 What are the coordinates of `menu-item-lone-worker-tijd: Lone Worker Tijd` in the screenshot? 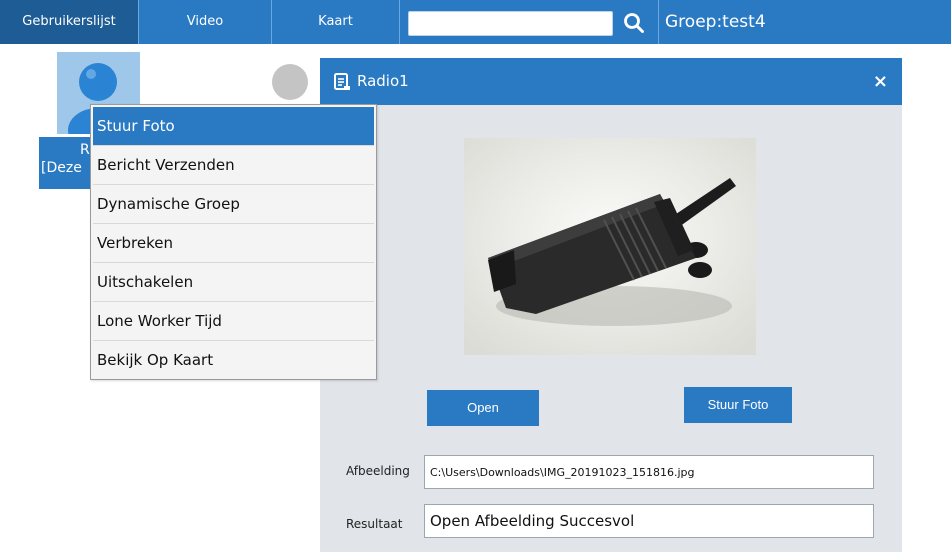 It's located at (233, 321).